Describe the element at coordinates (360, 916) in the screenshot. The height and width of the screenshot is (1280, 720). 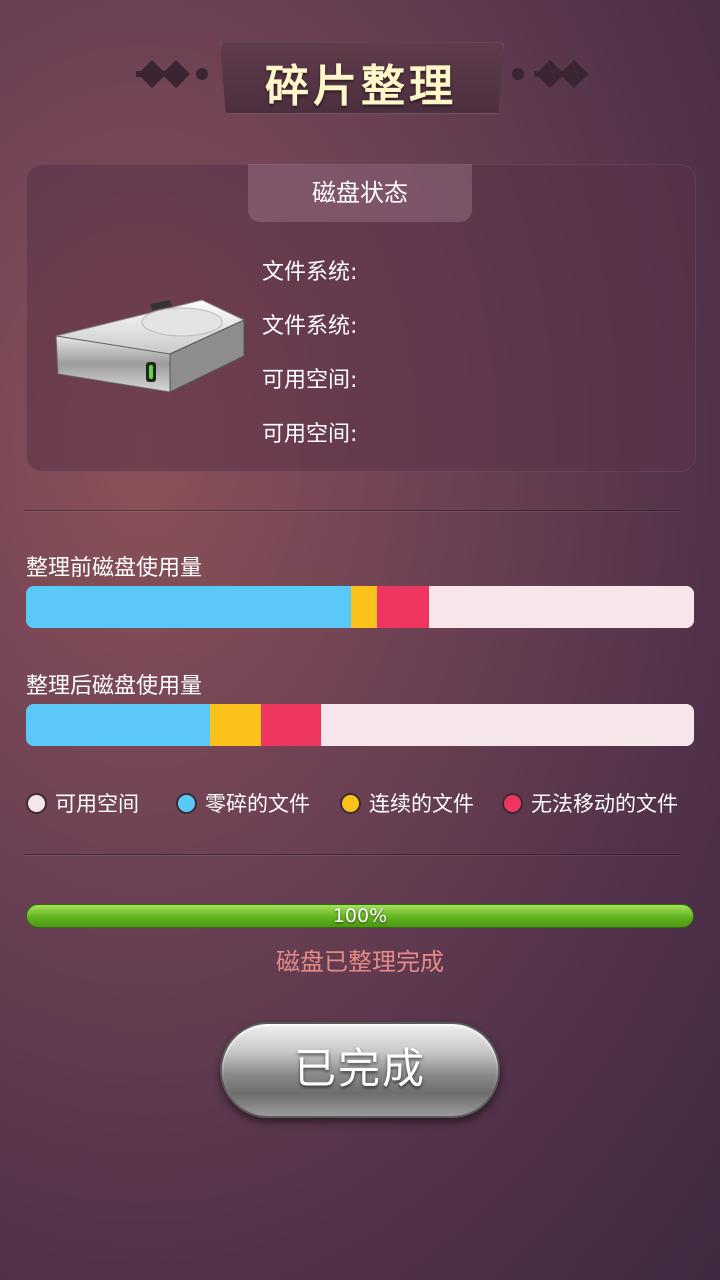
I see `progress-percent: 100%` at that location.